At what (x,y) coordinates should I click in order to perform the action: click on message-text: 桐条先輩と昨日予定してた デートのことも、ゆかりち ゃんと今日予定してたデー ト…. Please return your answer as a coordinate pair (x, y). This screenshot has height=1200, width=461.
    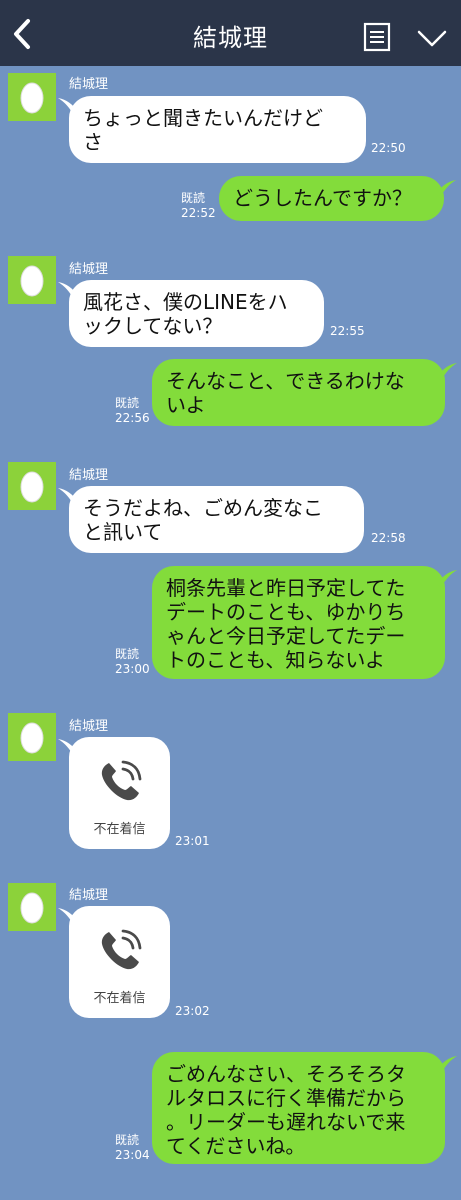
    Looking at the image, I should click on (286, 624).